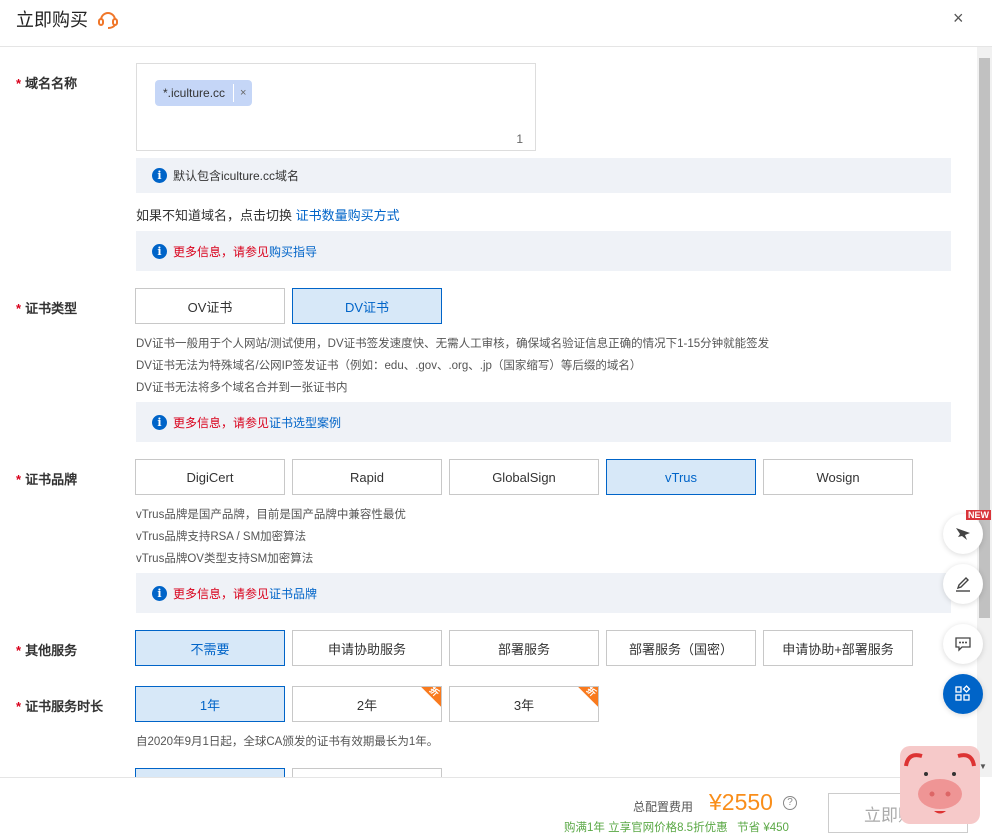 This screenshot has height=837, width=992. I want to click on option-service-1: 申请协助服务, so click(367, 648).